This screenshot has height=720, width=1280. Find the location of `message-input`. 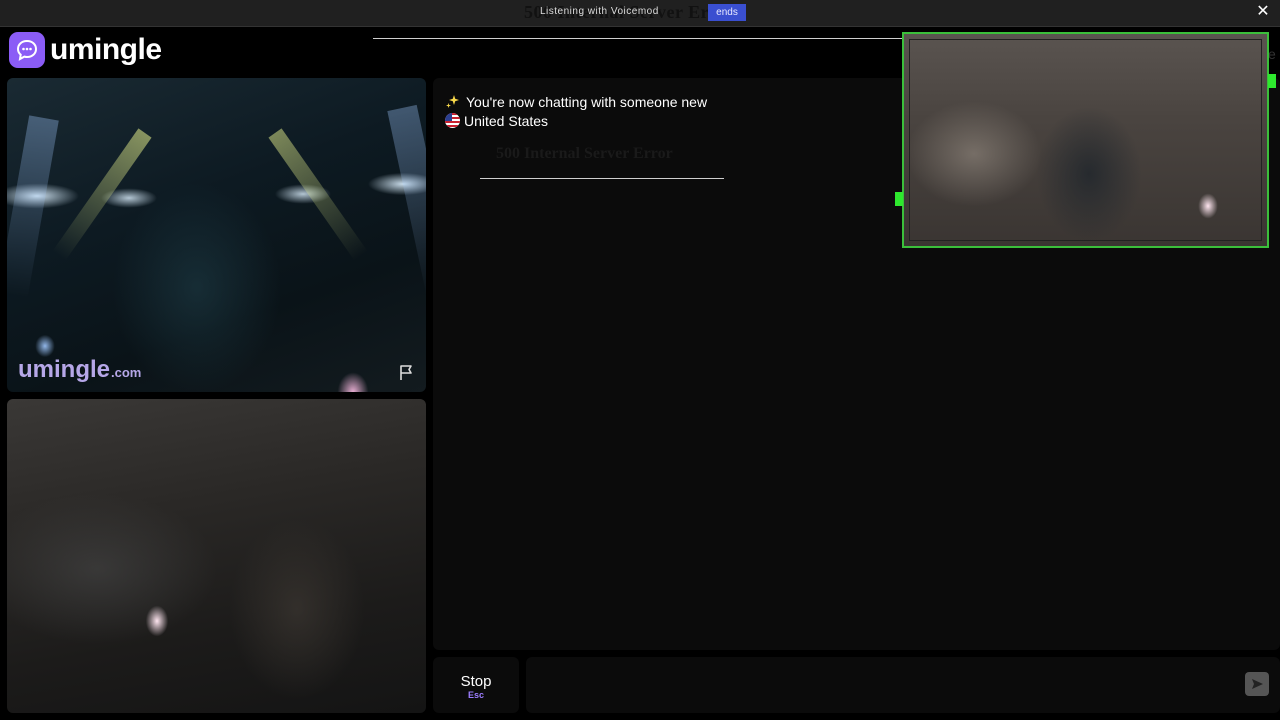

message-input is located at coordinates (903, 685).